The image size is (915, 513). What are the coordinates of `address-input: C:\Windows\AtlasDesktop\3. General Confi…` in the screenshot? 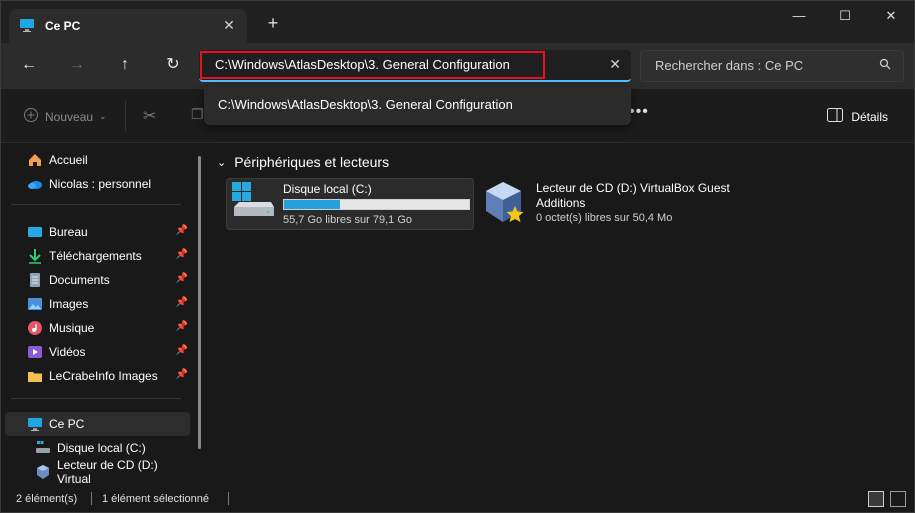 It's located at (372, 65).